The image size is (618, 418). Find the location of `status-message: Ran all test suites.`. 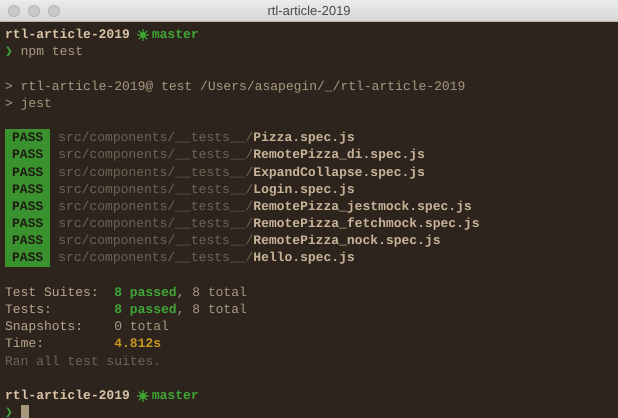

status-message: Ran all test suites. is located at coordinates (83, 361).